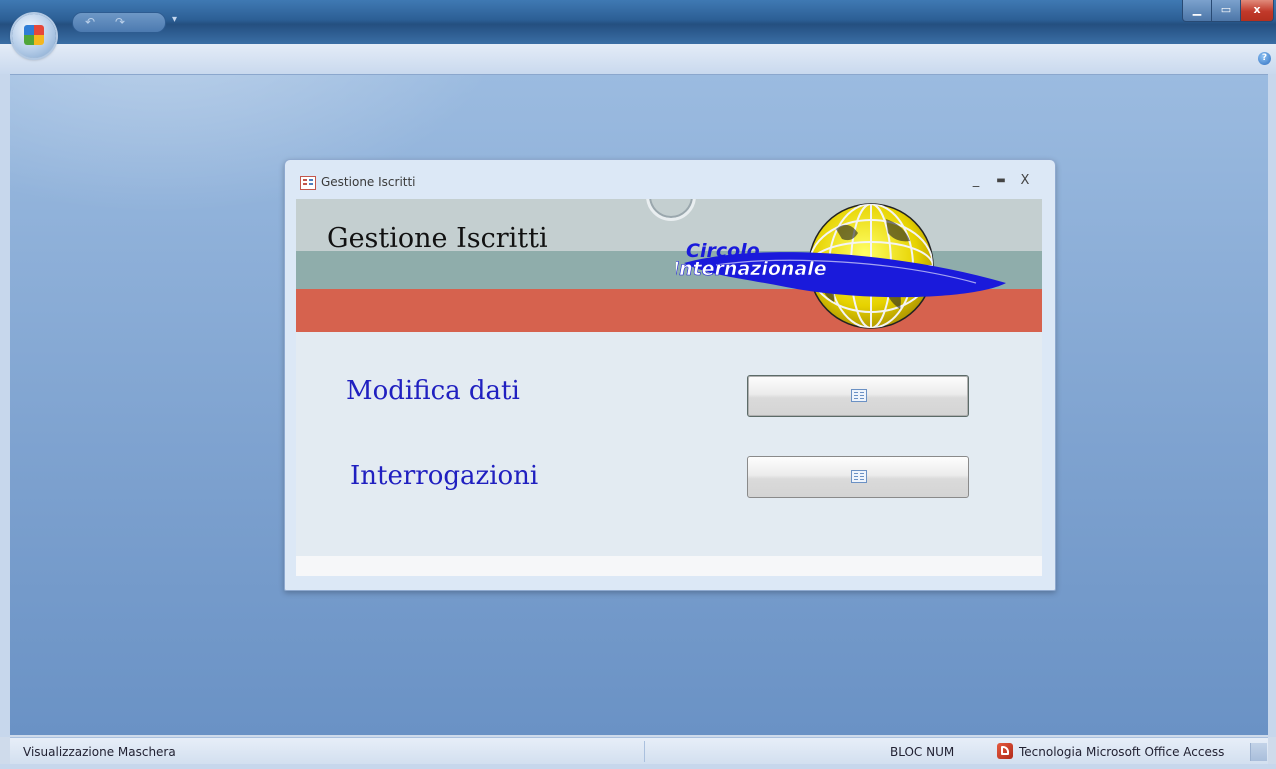  What do you see at coordinates (1122, 752) in the screenshot?
I see `status-technology: Tecnologia Microsoft Office Access` at bounding box center [1122, 752].